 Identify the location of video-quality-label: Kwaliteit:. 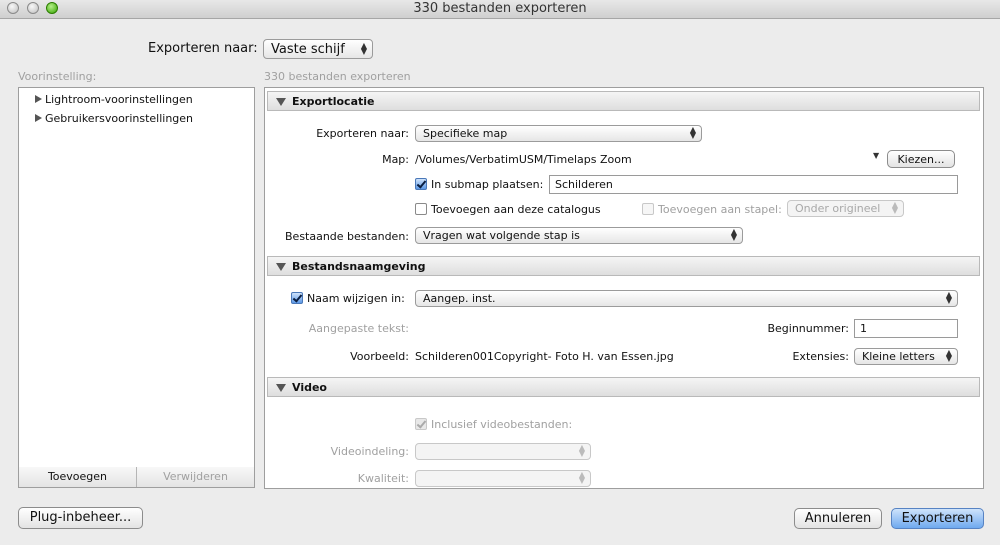
(383, 478).